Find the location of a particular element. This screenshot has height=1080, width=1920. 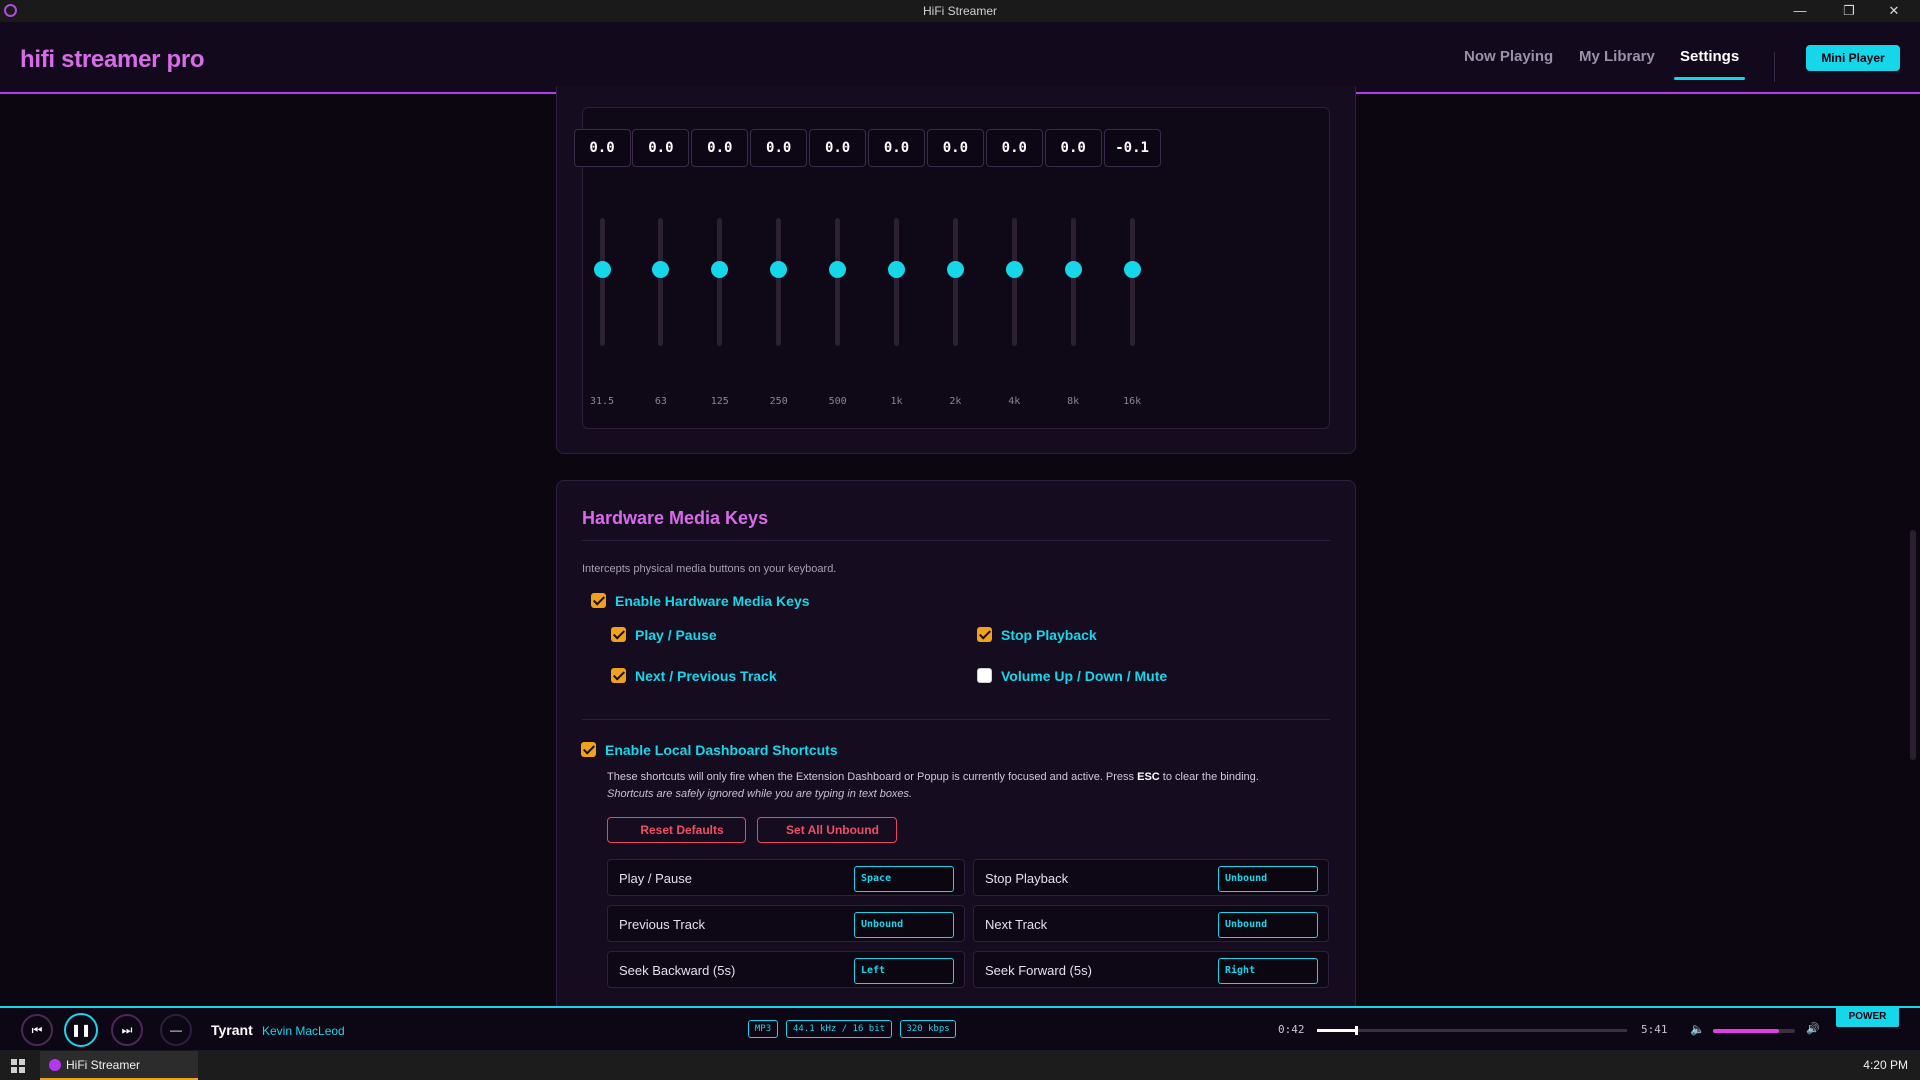

eq-value-2k: 0.0 is located at coordinates (955, 148).